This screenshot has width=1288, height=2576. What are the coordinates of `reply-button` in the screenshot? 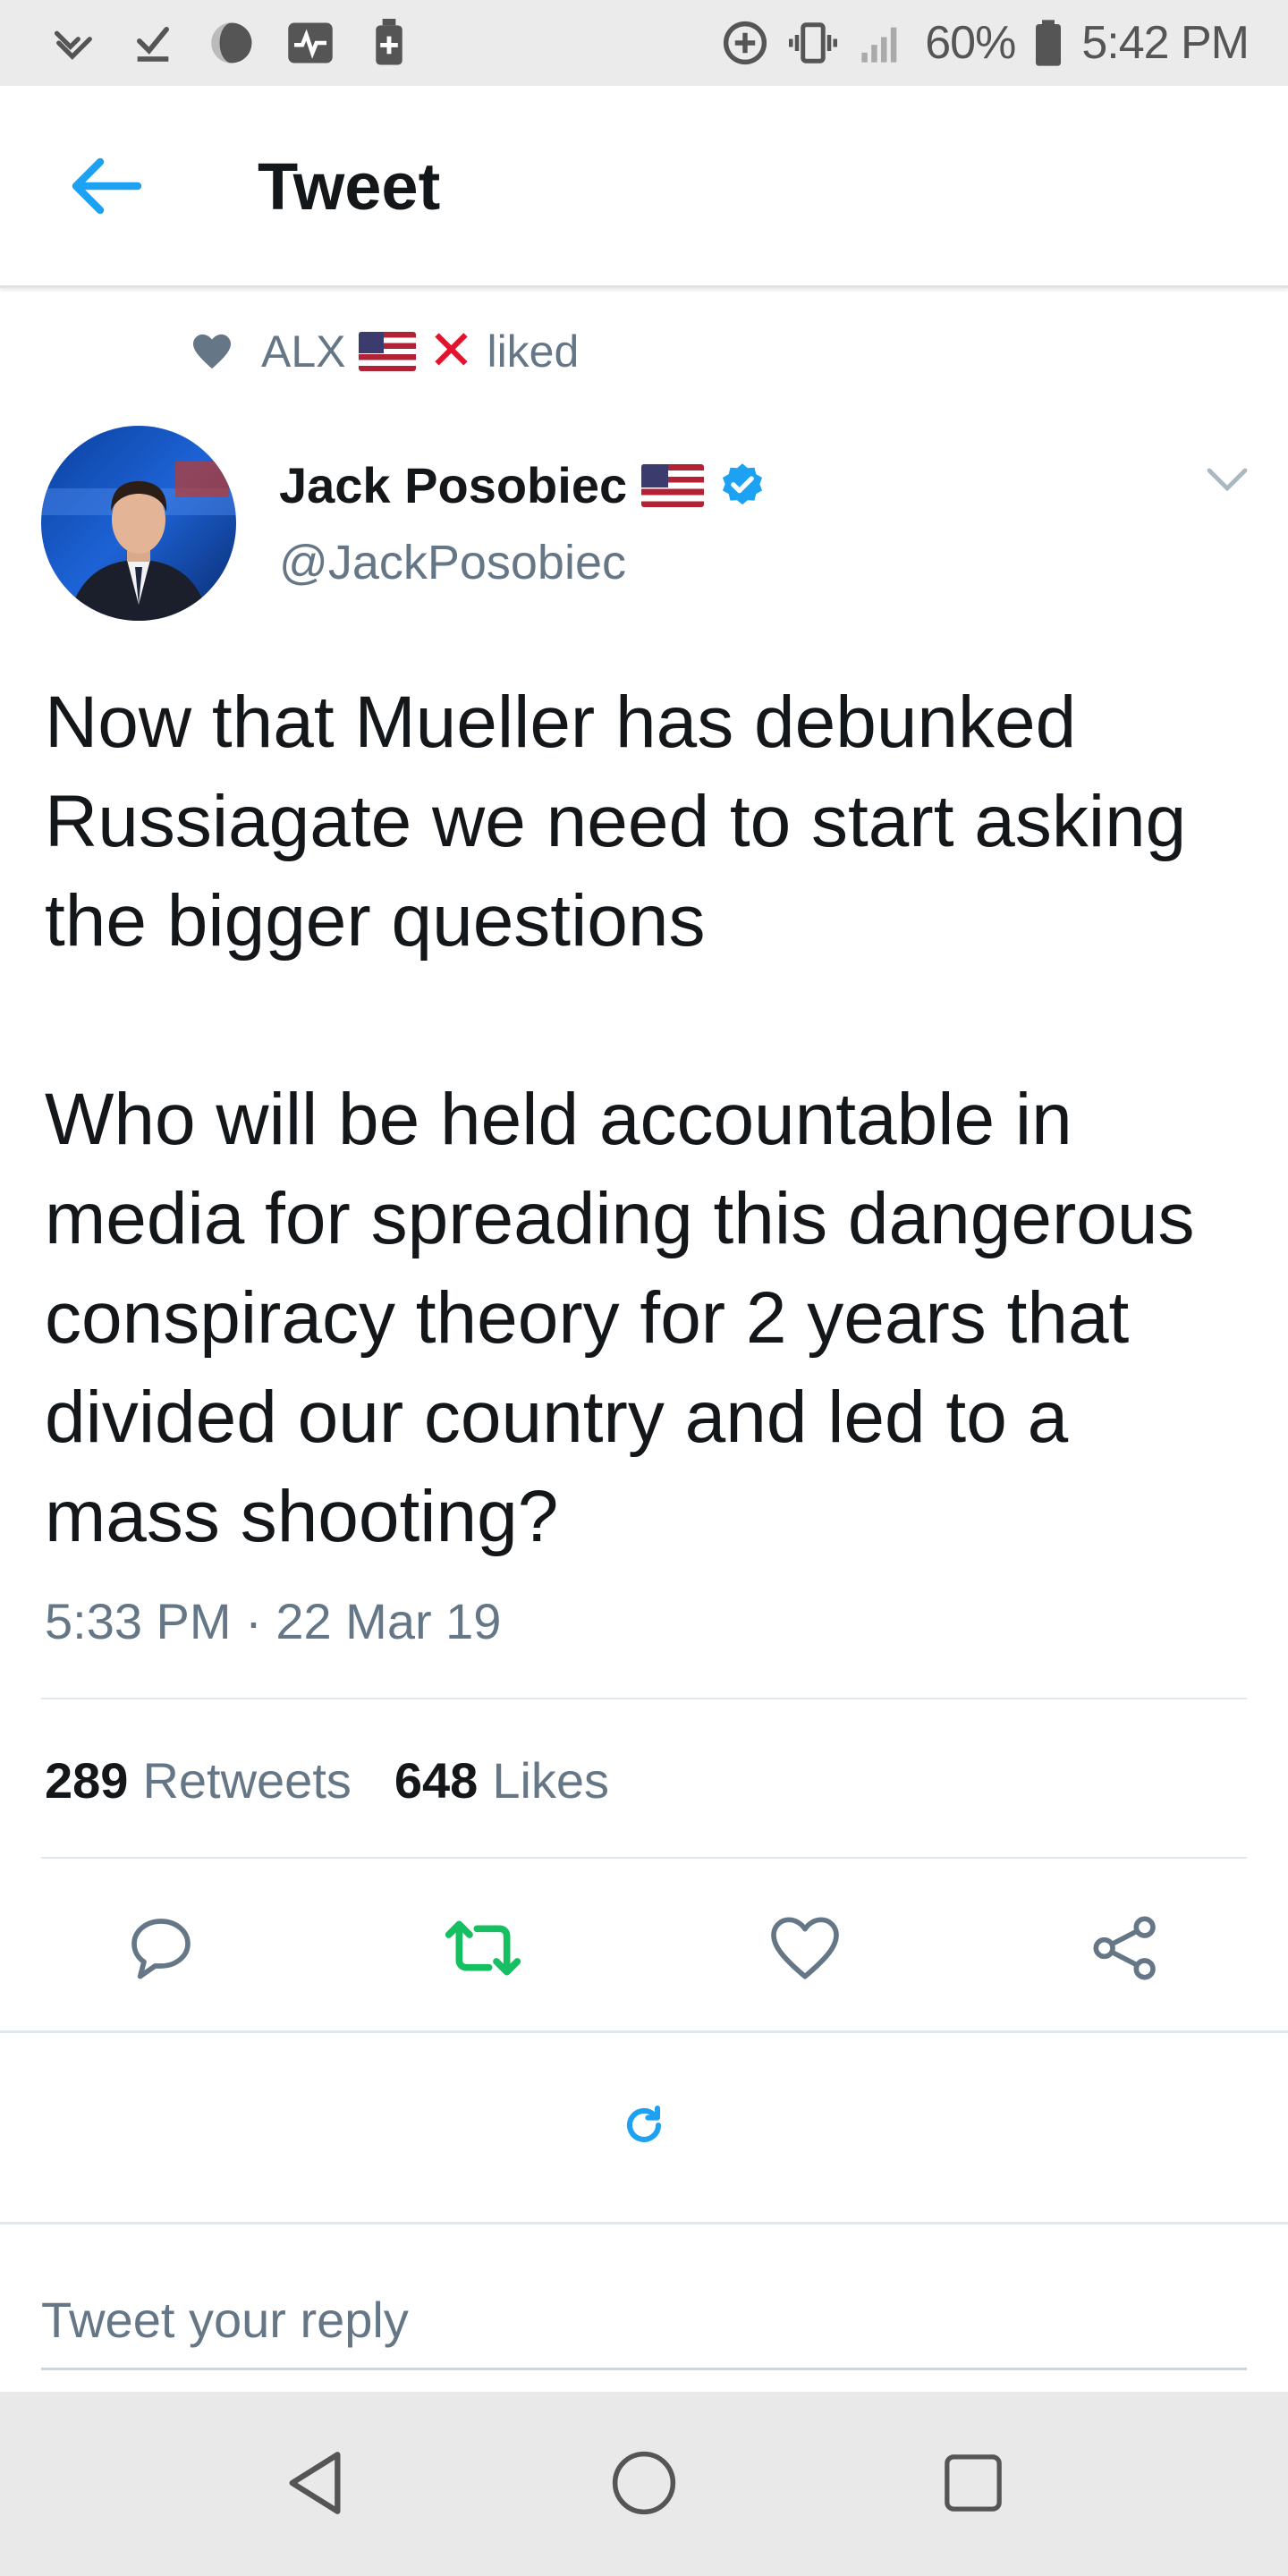 It's located at (161, 1948).